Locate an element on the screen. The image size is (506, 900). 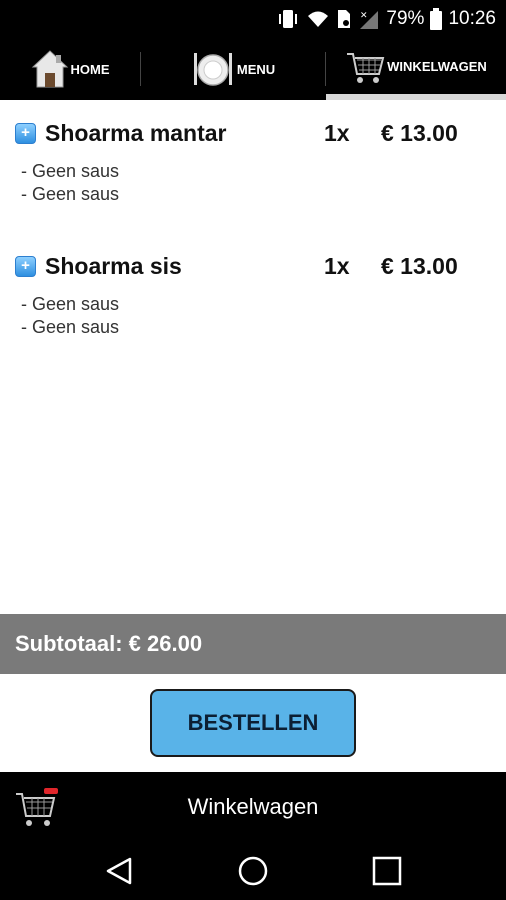
item-name: Shoarma mantar is located at coordinates (136, 133).